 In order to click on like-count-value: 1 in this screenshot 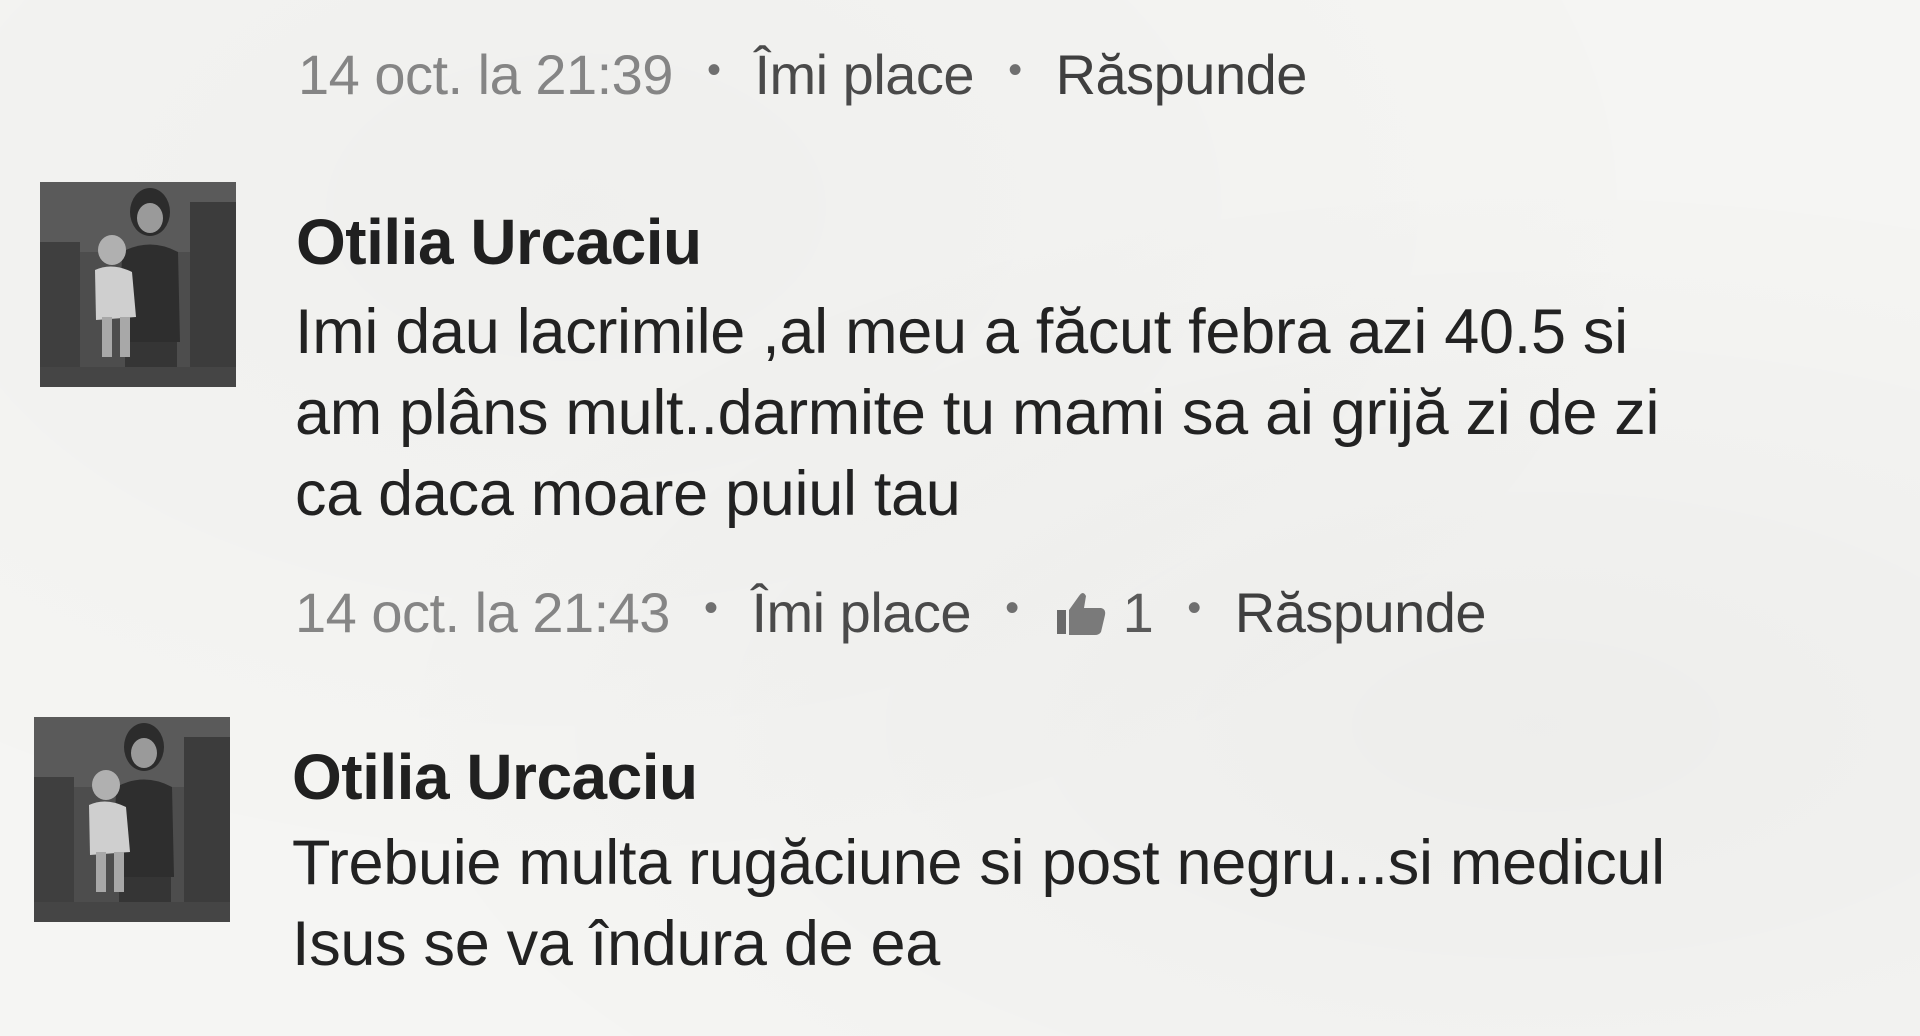, I will do `click(1138, 612)`.